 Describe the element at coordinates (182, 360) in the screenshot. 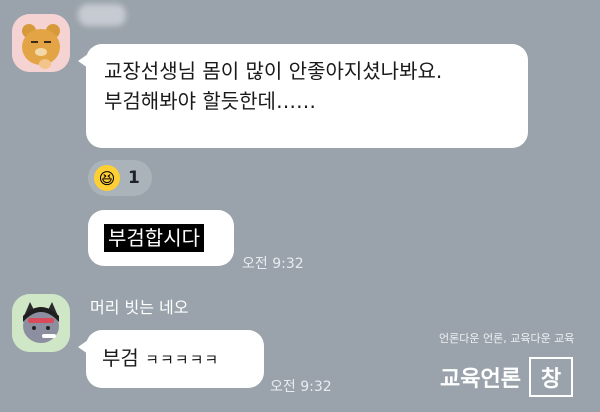

I see `message-laugh-text: ㅋㅋㅋㅋㅋ` at that location.